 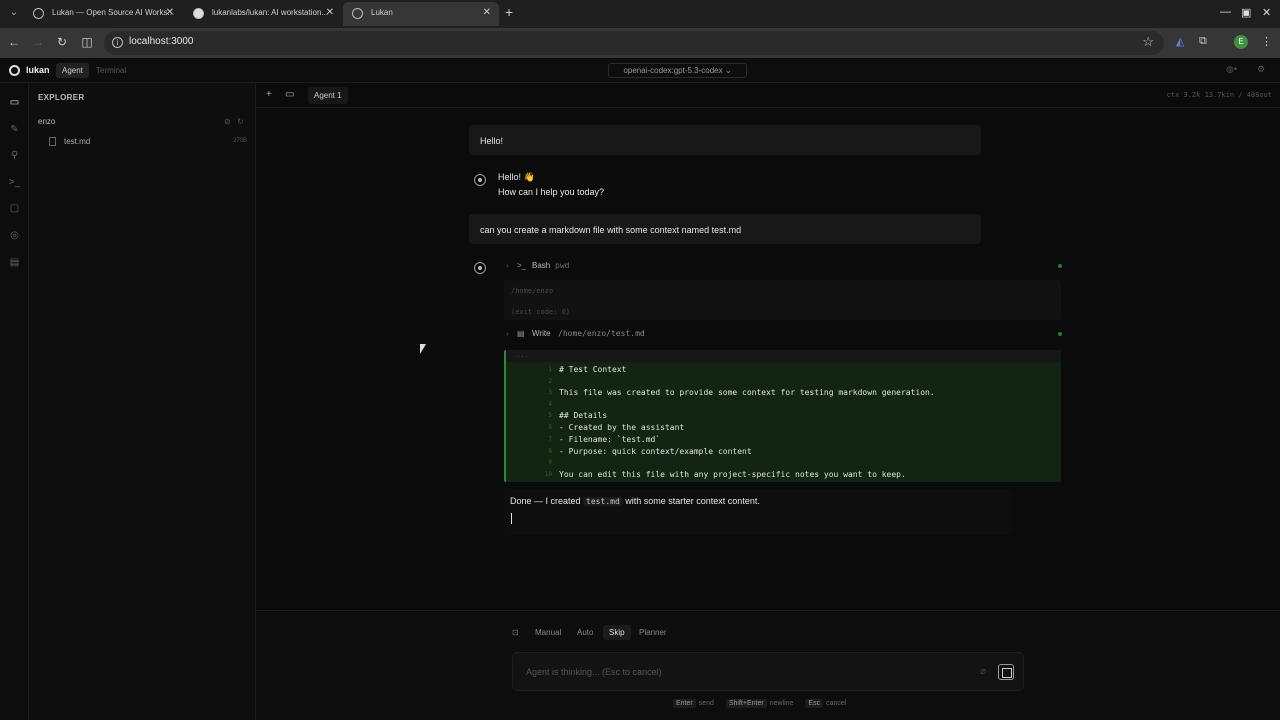 What do you see at coordinates (46, 121) in the screenshot?
I see `folder-name: enzo` at bounding box center [46, 121].